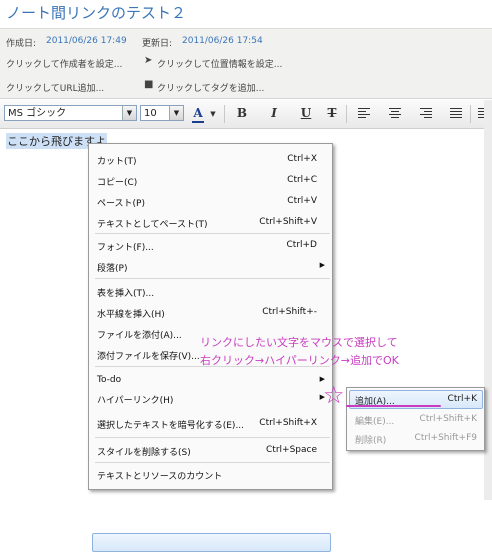  I want to click on updated-label: 更新日:, so click(157, 44).